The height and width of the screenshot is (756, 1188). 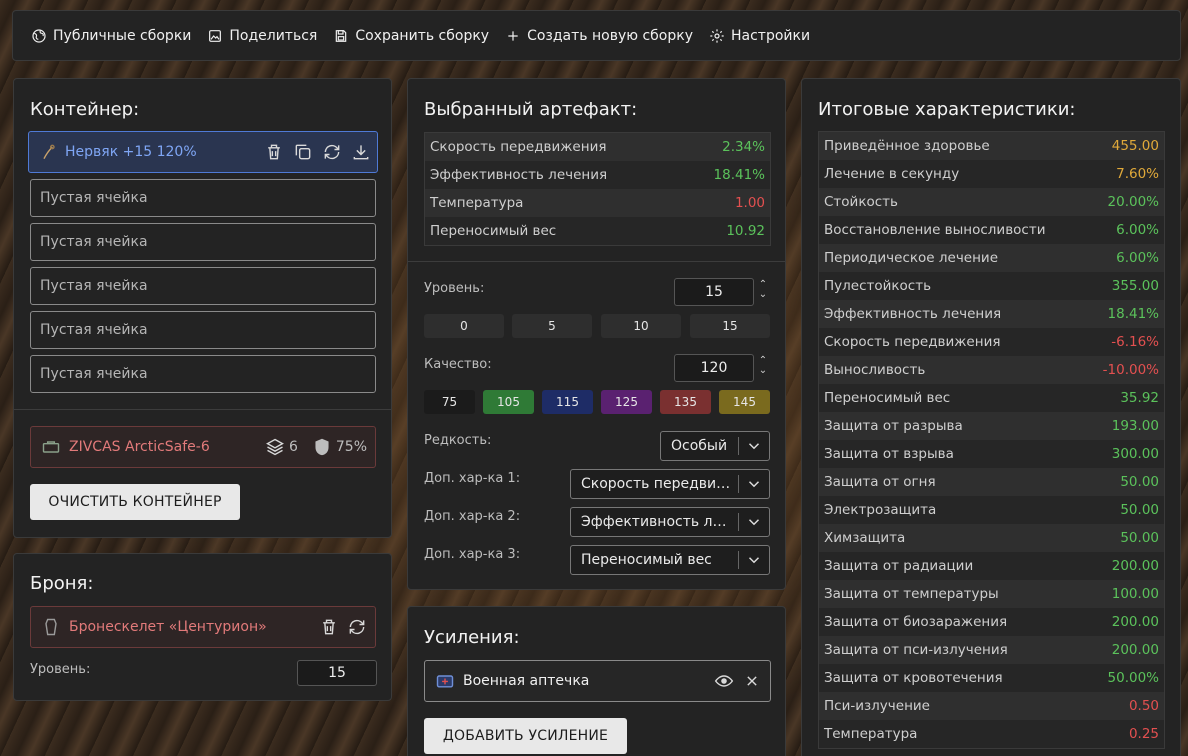 What do you see at coordinates (337, 673) in the screenshot?
I see `armor-level-input: 15` at bounding box center [337, 673].